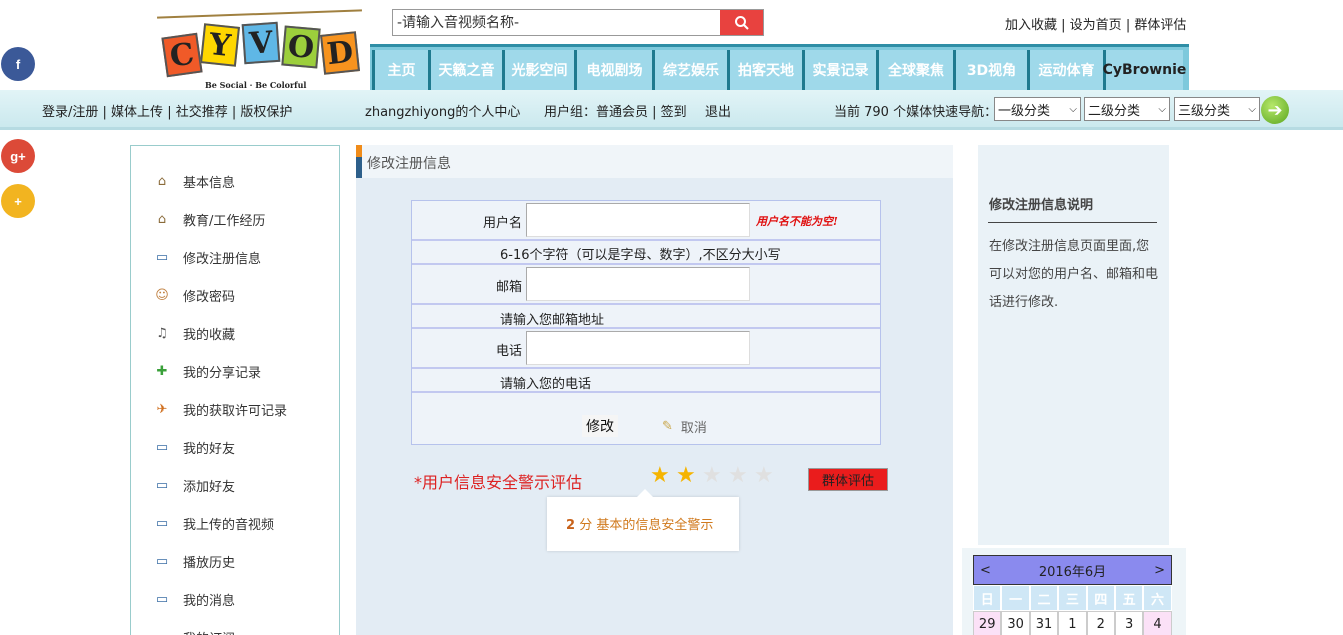 Image resolution: width=1343 pixels, height=635 pixels. I want to click on bookmark-link: 加入收藏, so click(1031, 25).